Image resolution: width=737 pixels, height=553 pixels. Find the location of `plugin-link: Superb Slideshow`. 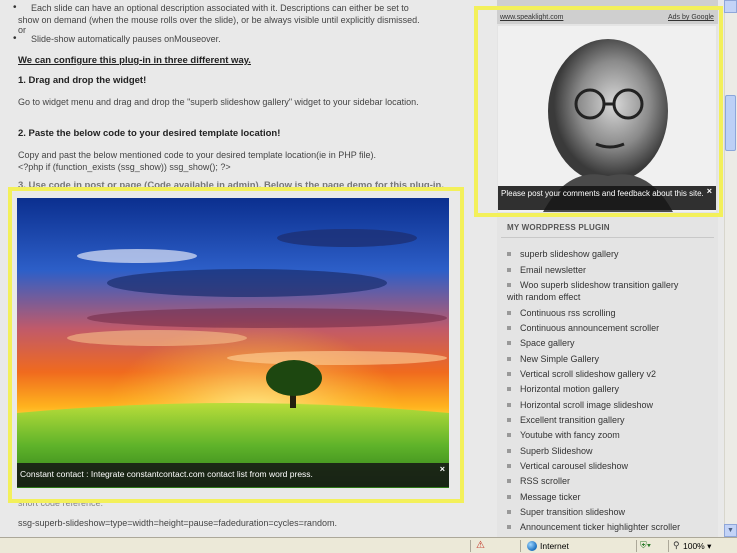

plugin-link: Superb Slideshow is located at coordinates (550, 451).